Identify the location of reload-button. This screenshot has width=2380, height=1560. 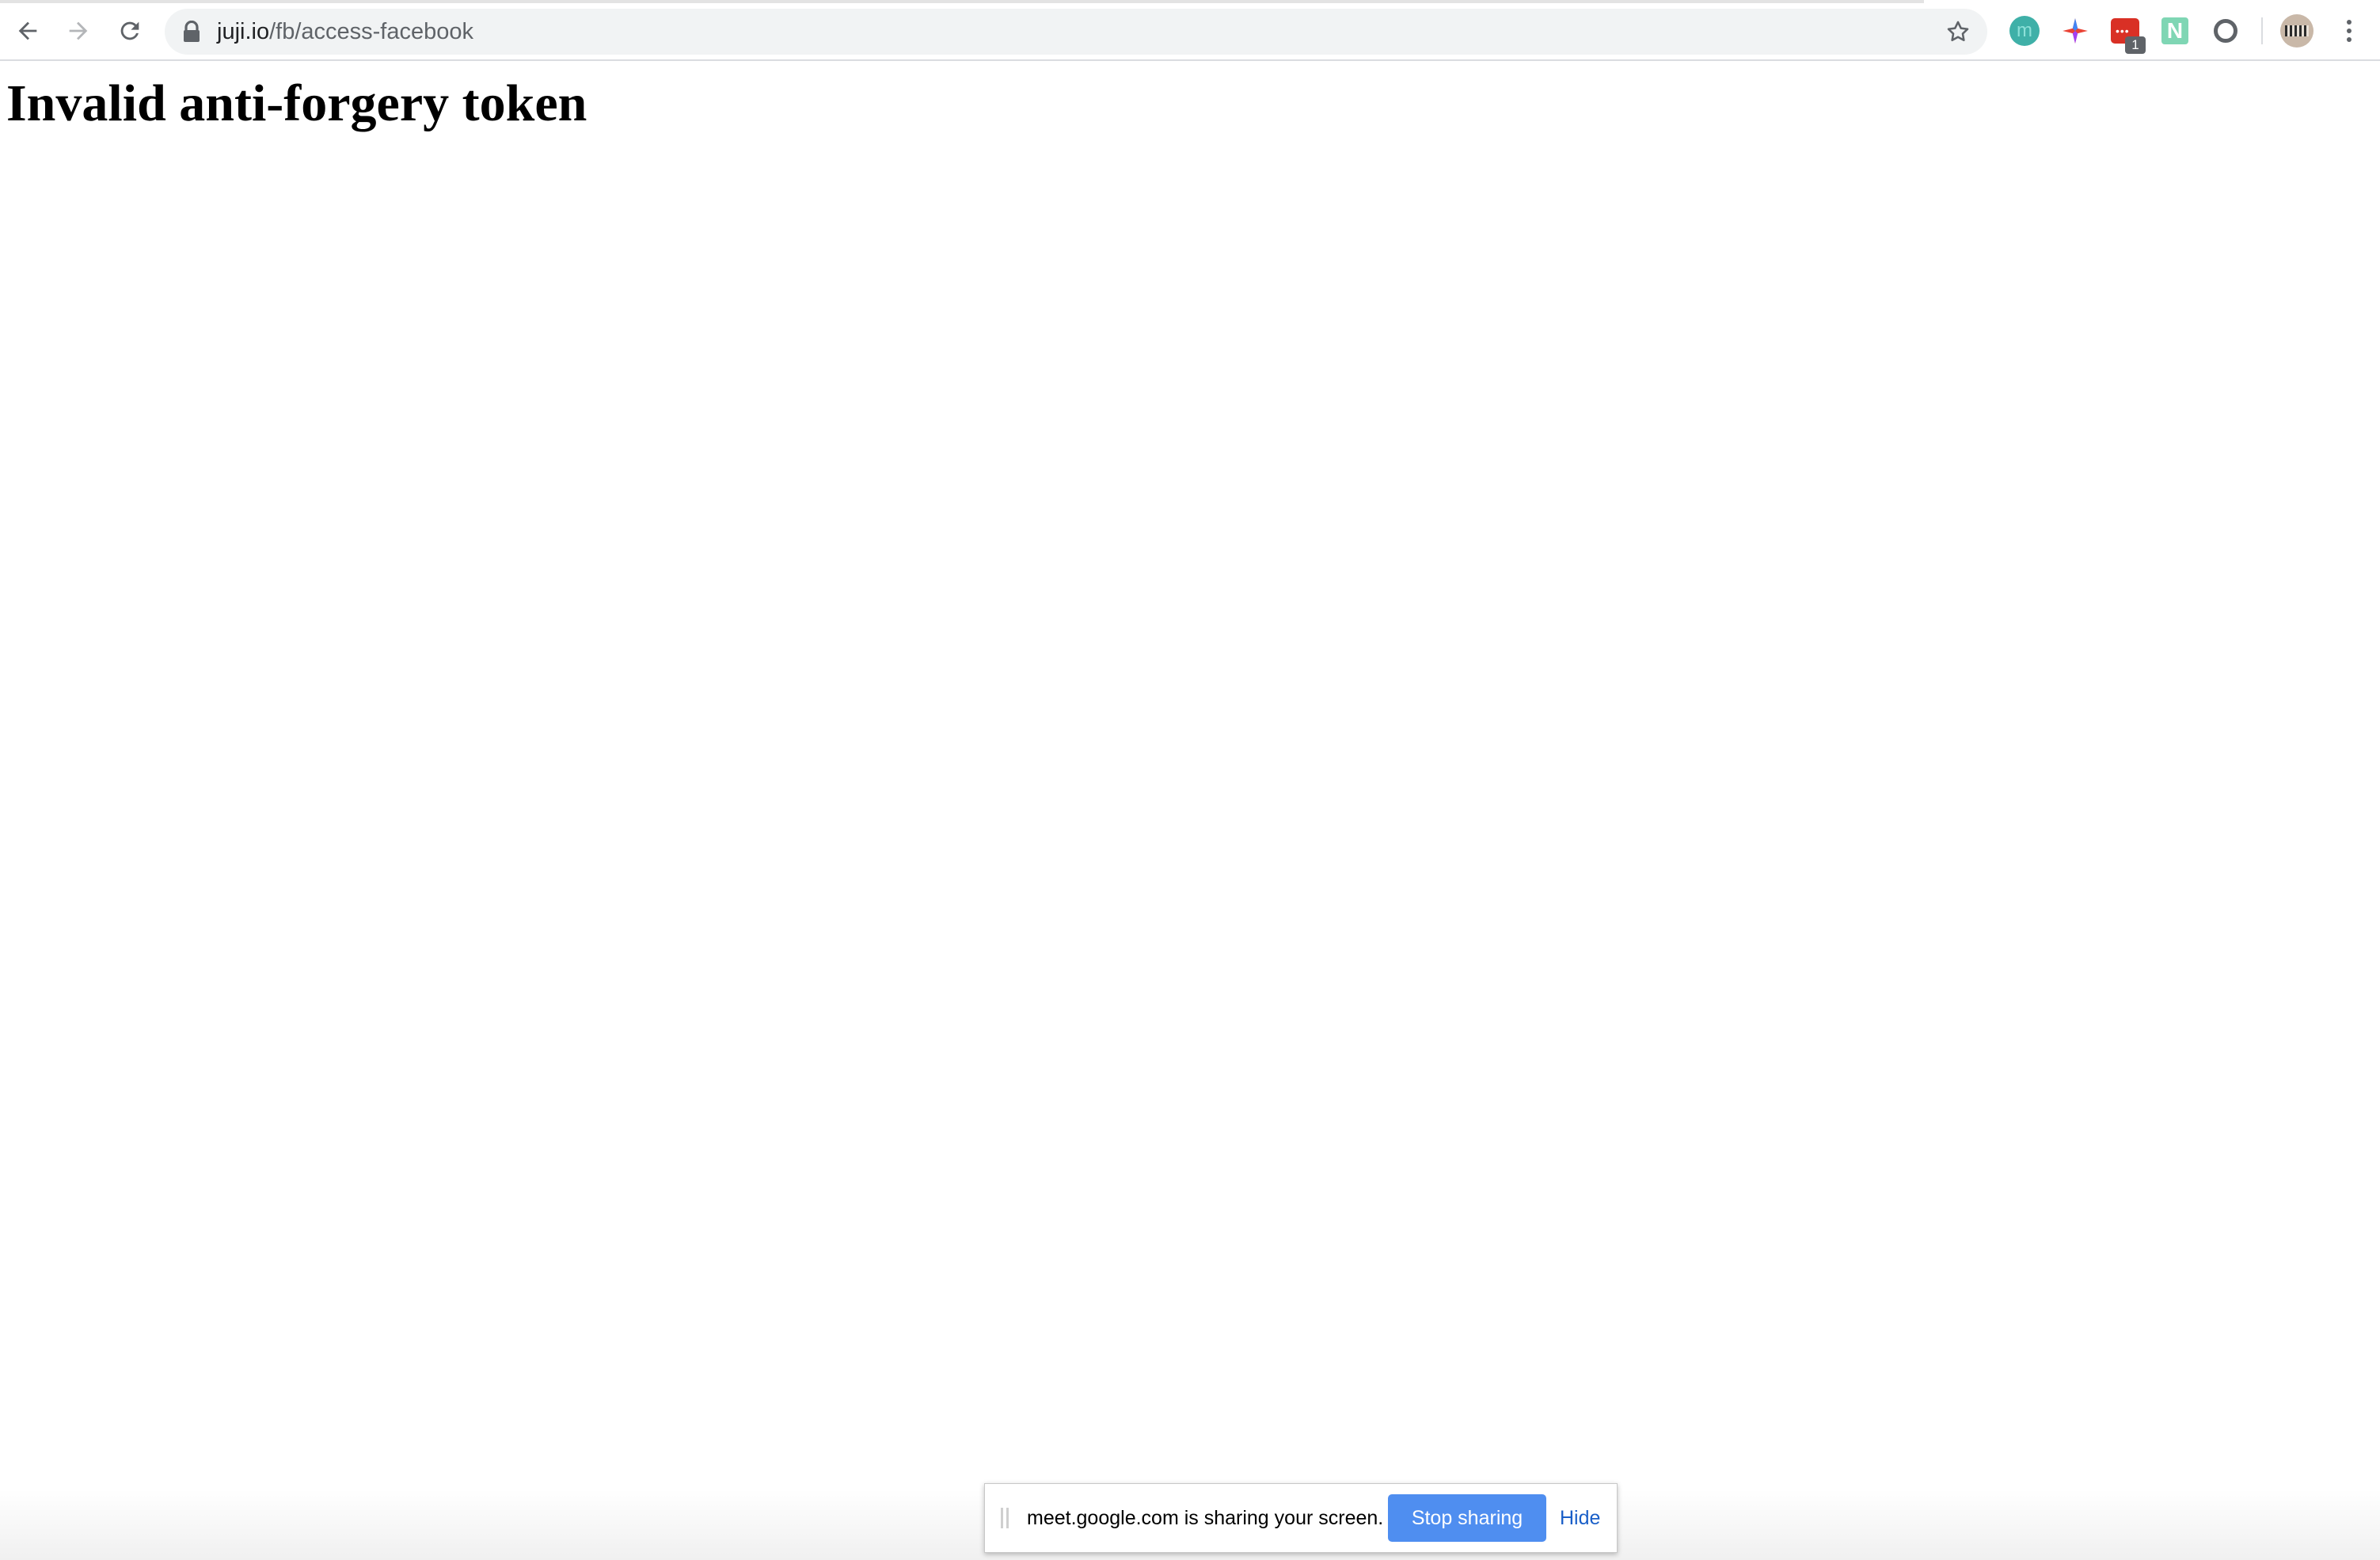
(130, 31).